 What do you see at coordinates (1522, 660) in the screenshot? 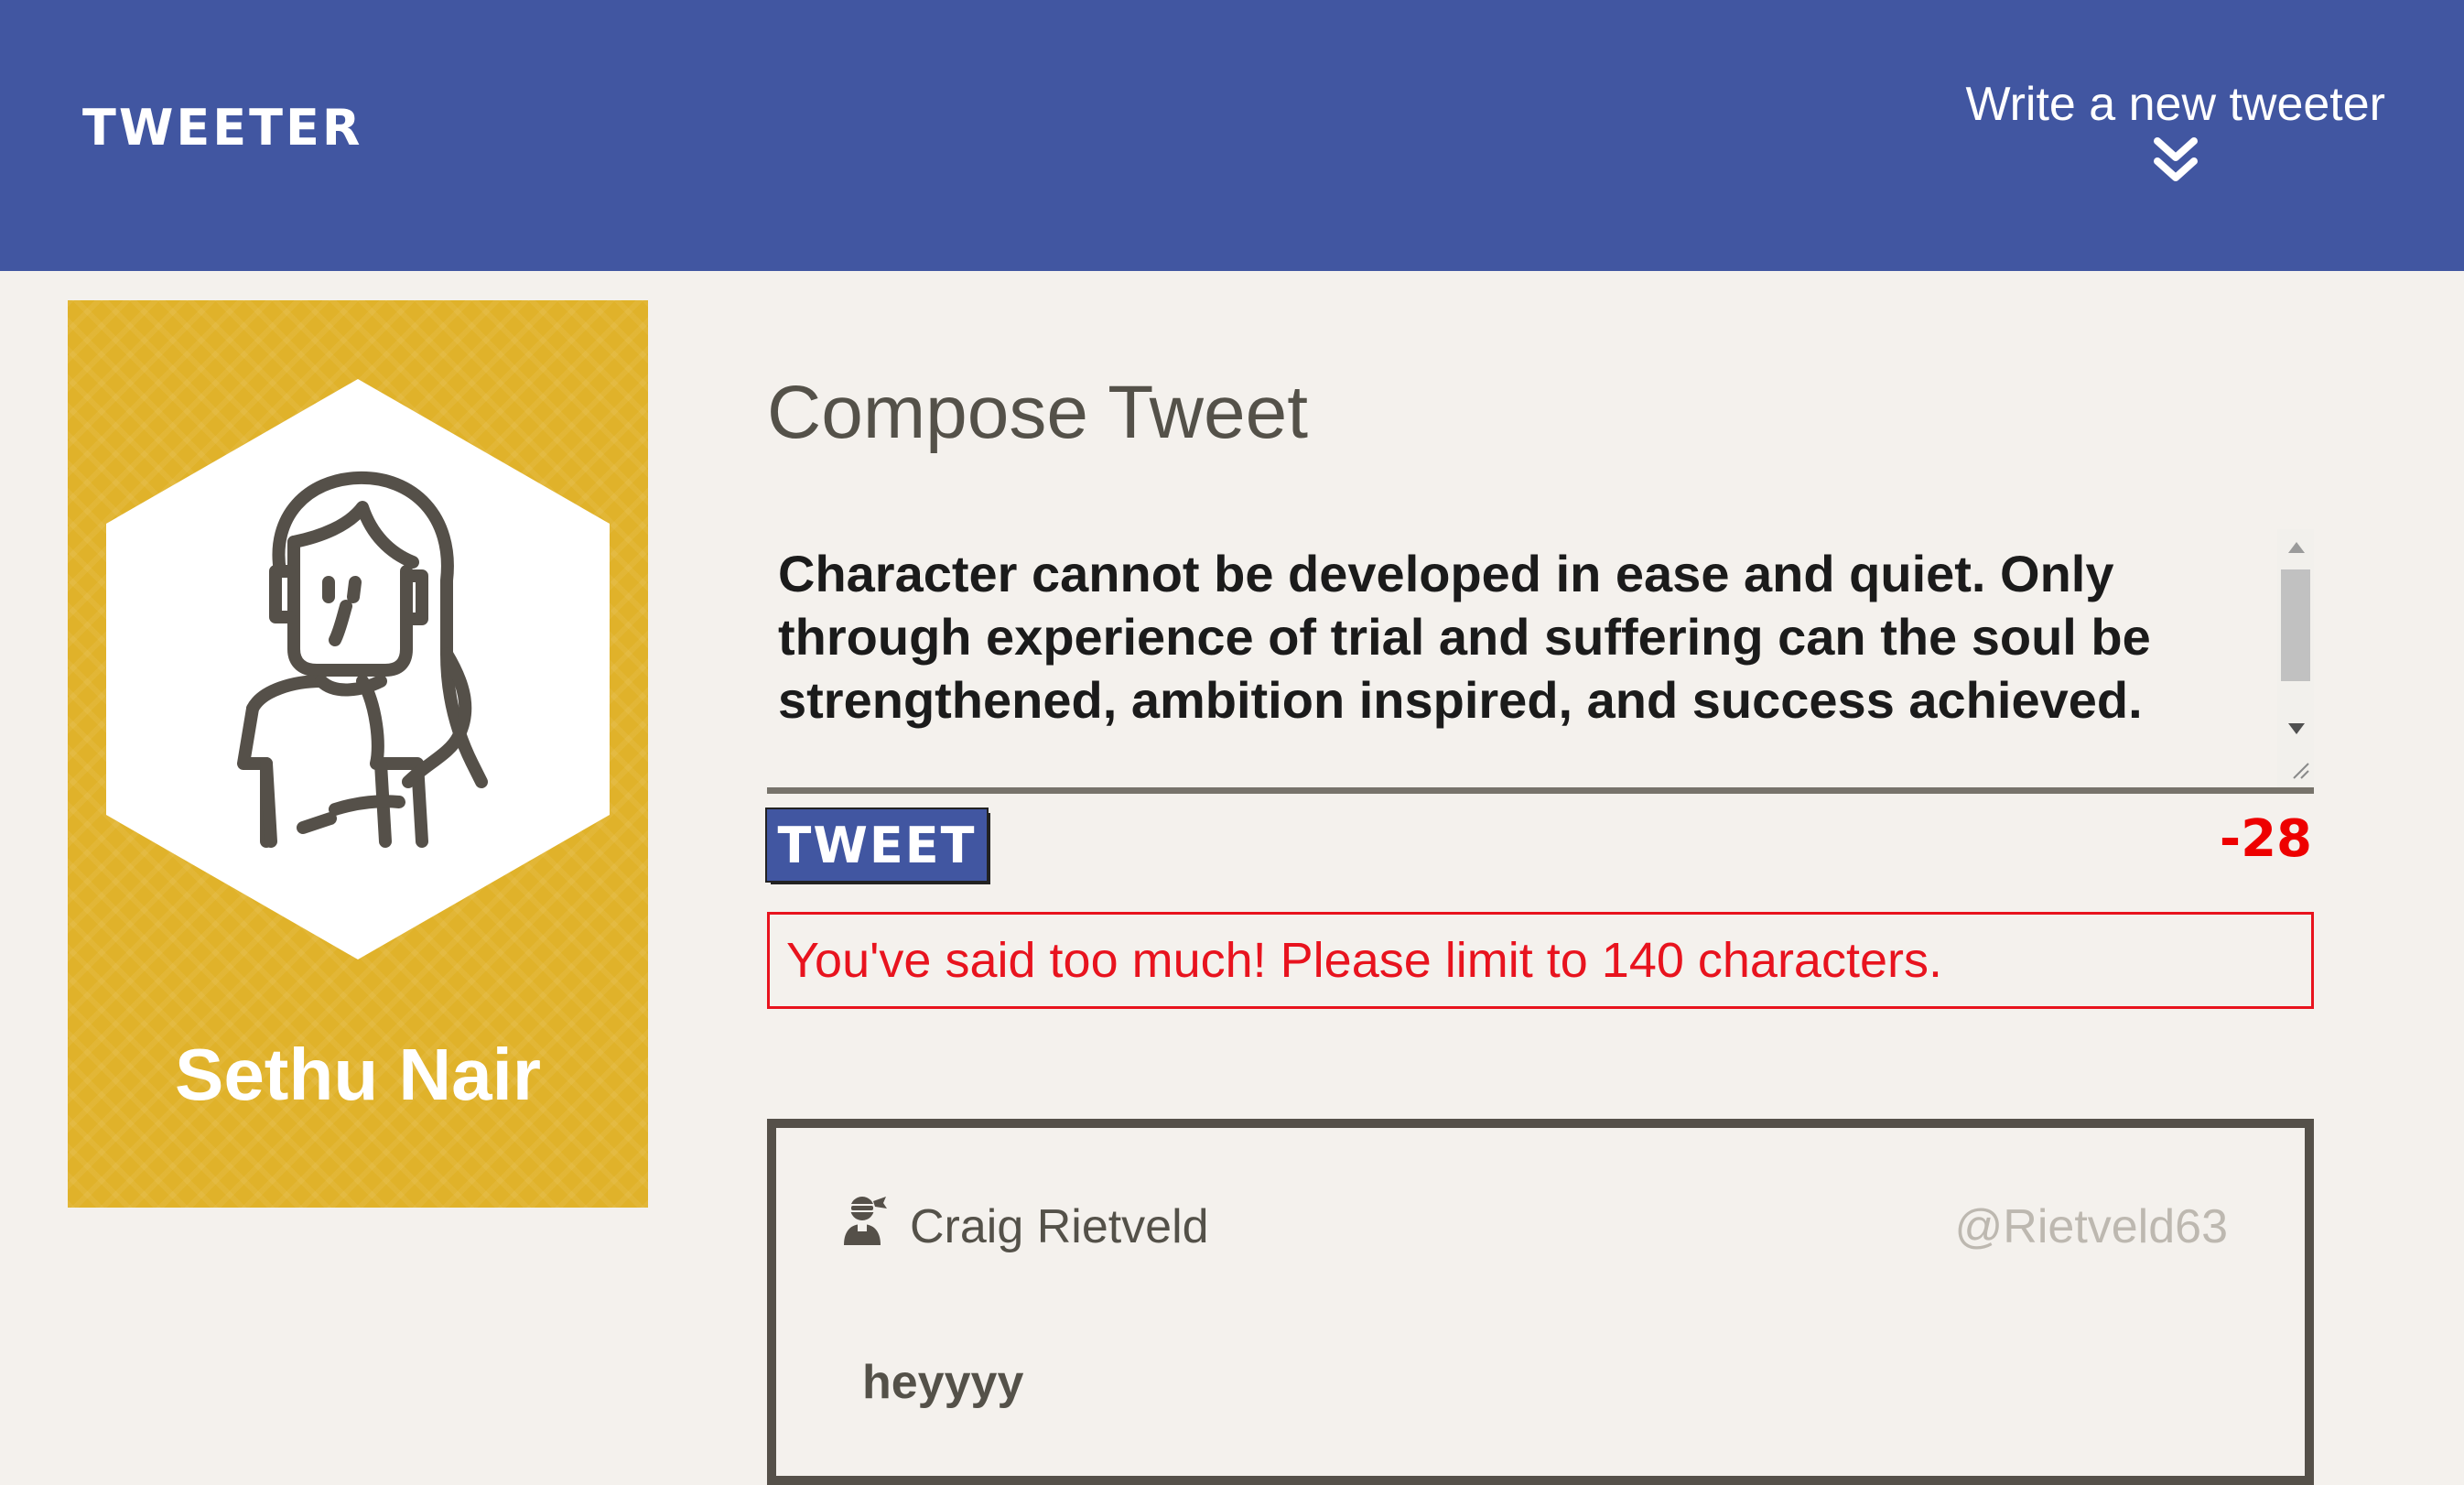
I see `tweet-textarea` at bounding box center [1522, 660].